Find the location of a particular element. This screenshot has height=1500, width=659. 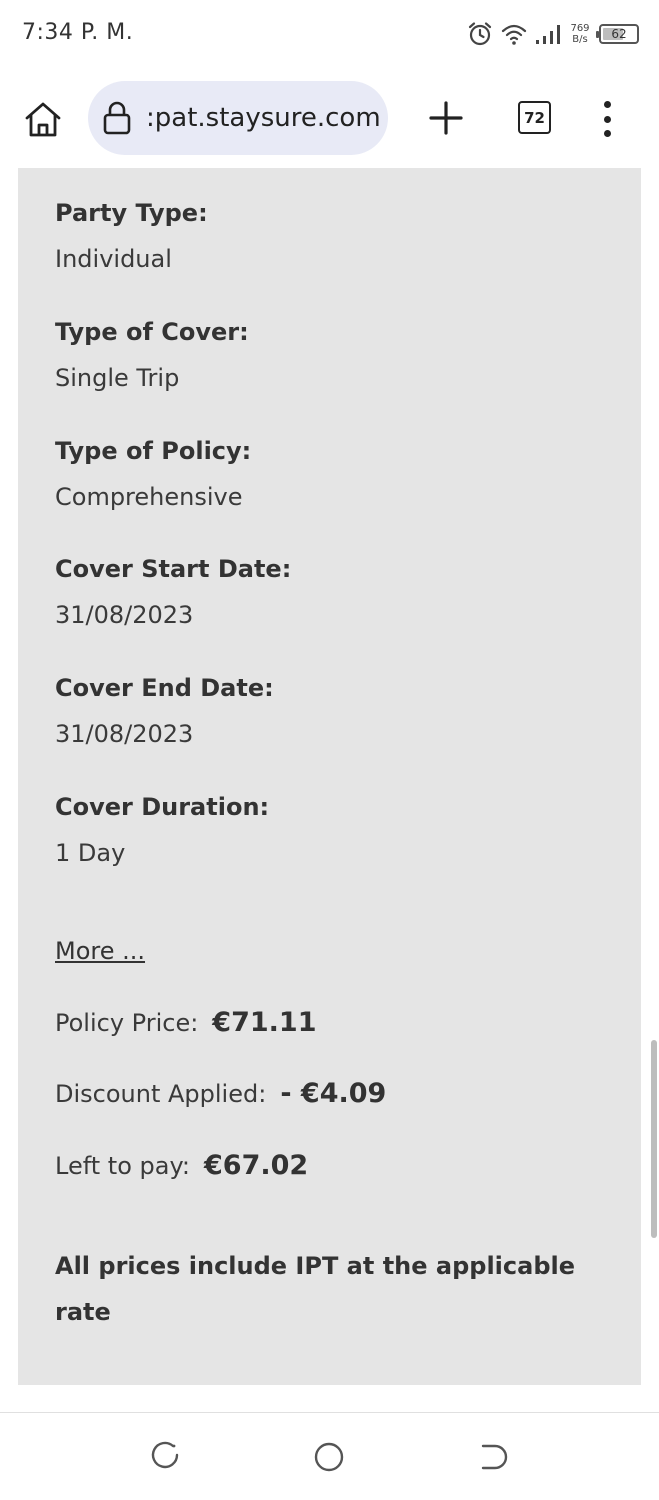

price-label: Policy Price: is located at coordinates (127, 1023).